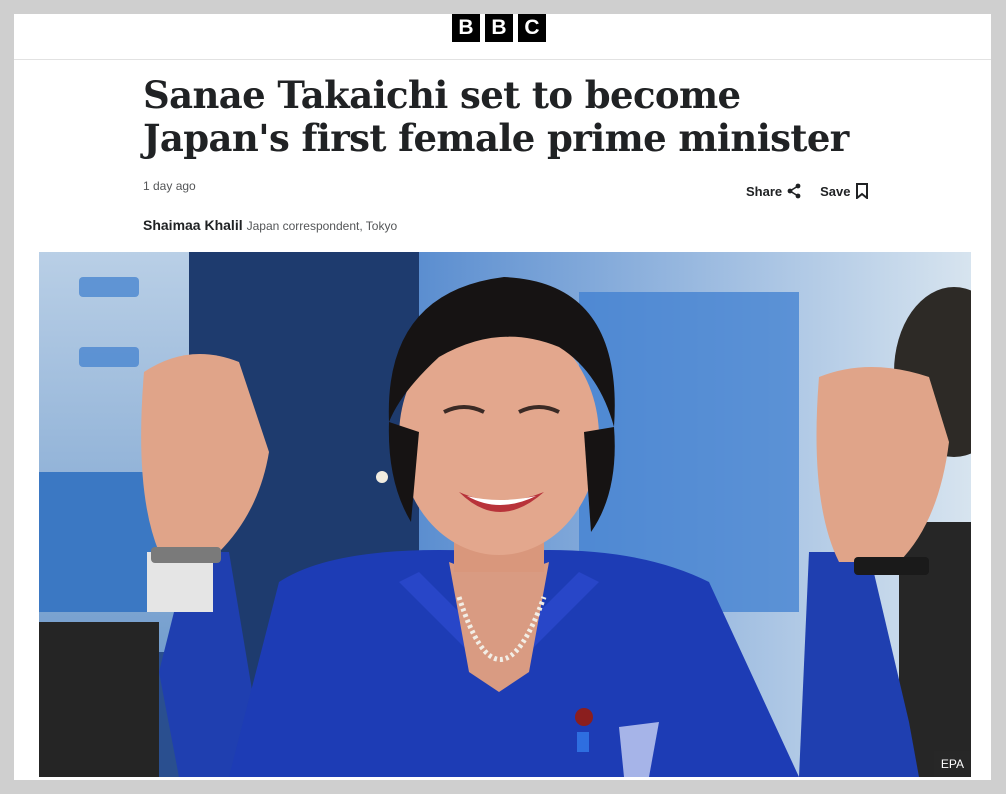  I want to click on author-name: Shaimaa Khalil, so click(193, 225).